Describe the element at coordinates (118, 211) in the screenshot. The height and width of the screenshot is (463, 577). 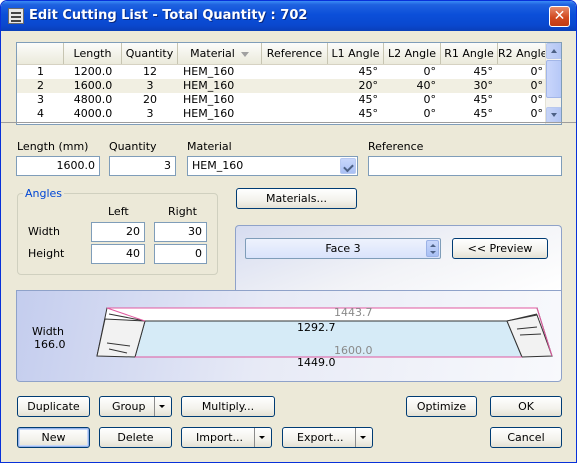
I see `angles-left-label: Left` at that location.